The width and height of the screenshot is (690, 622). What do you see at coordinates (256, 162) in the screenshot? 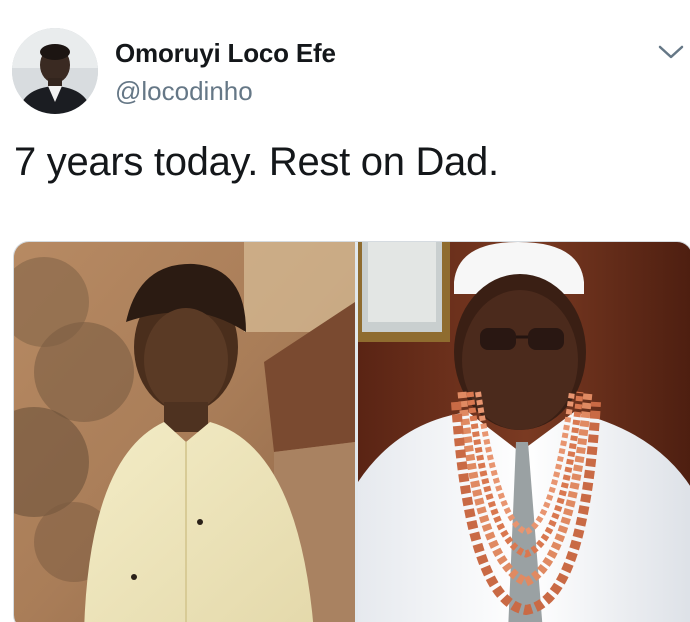
I see `tweet-text: 7 years today. Rest on Dad.` at bounding box center [256, 162].